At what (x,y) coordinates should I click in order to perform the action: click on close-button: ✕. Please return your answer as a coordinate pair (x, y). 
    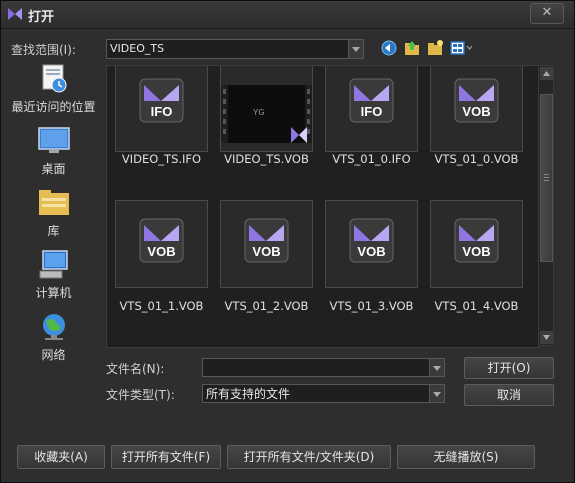
    Looking at the image, I should click on (547, 13).